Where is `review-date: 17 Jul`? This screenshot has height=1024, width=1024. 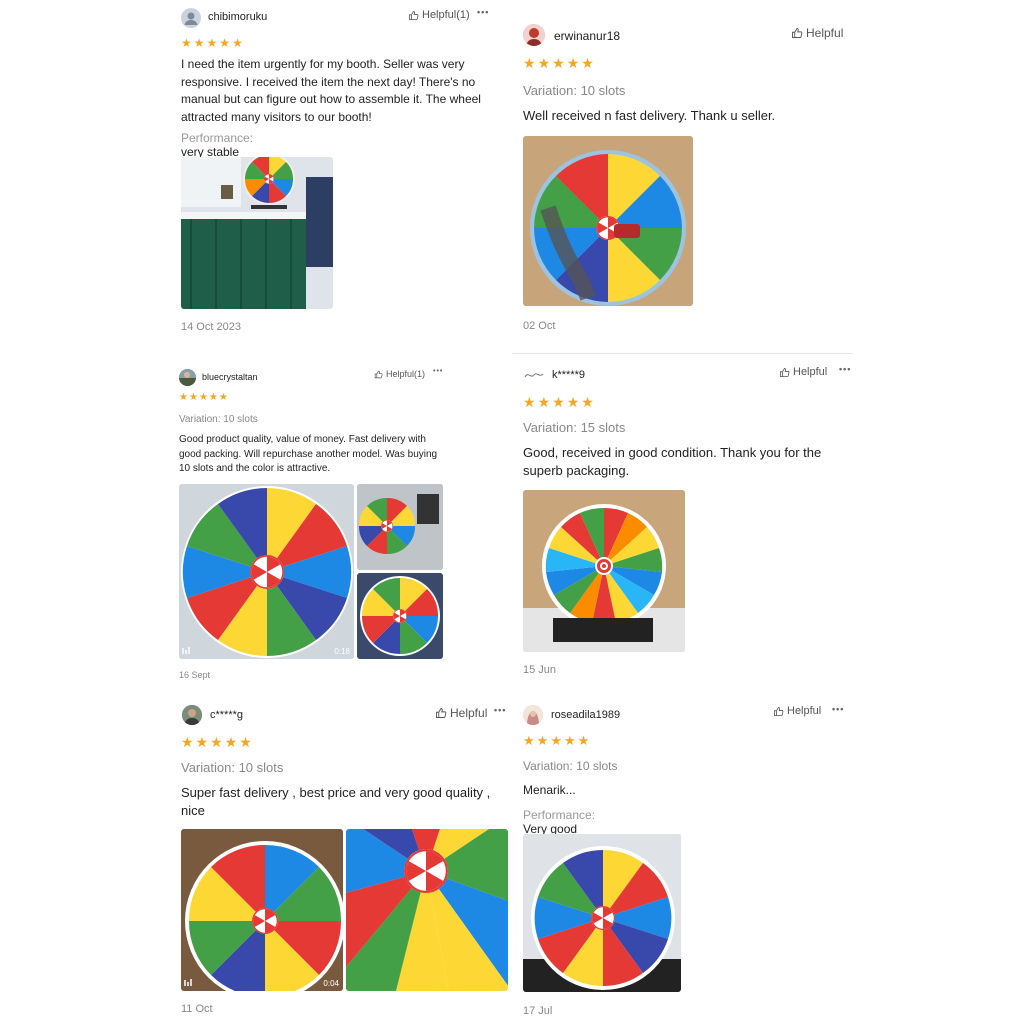 review-date: 17 Jul is located at coordinates (538, 1011).